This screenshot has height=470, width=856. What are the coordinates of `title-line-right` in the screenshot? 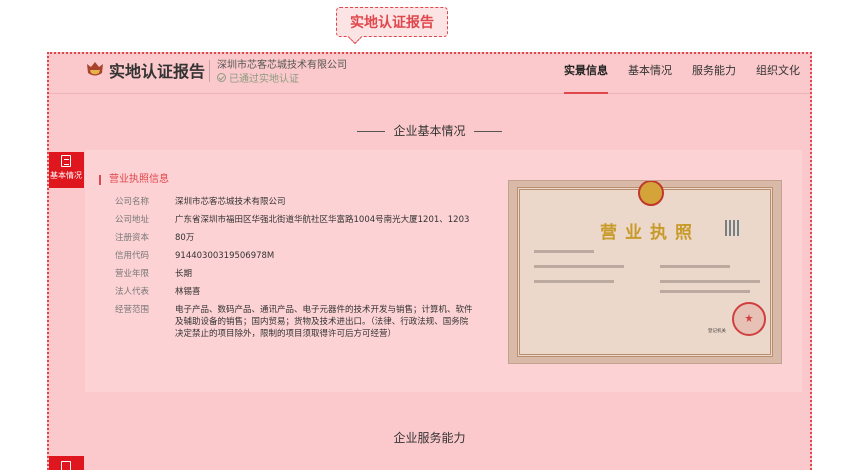 It's located at (487, 131).